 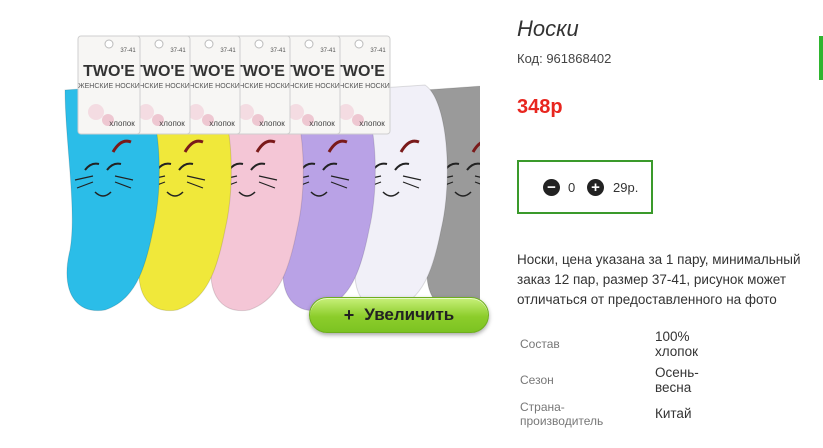 I want to click on spec-label-line: Страна-, so click(x=542, y=407).